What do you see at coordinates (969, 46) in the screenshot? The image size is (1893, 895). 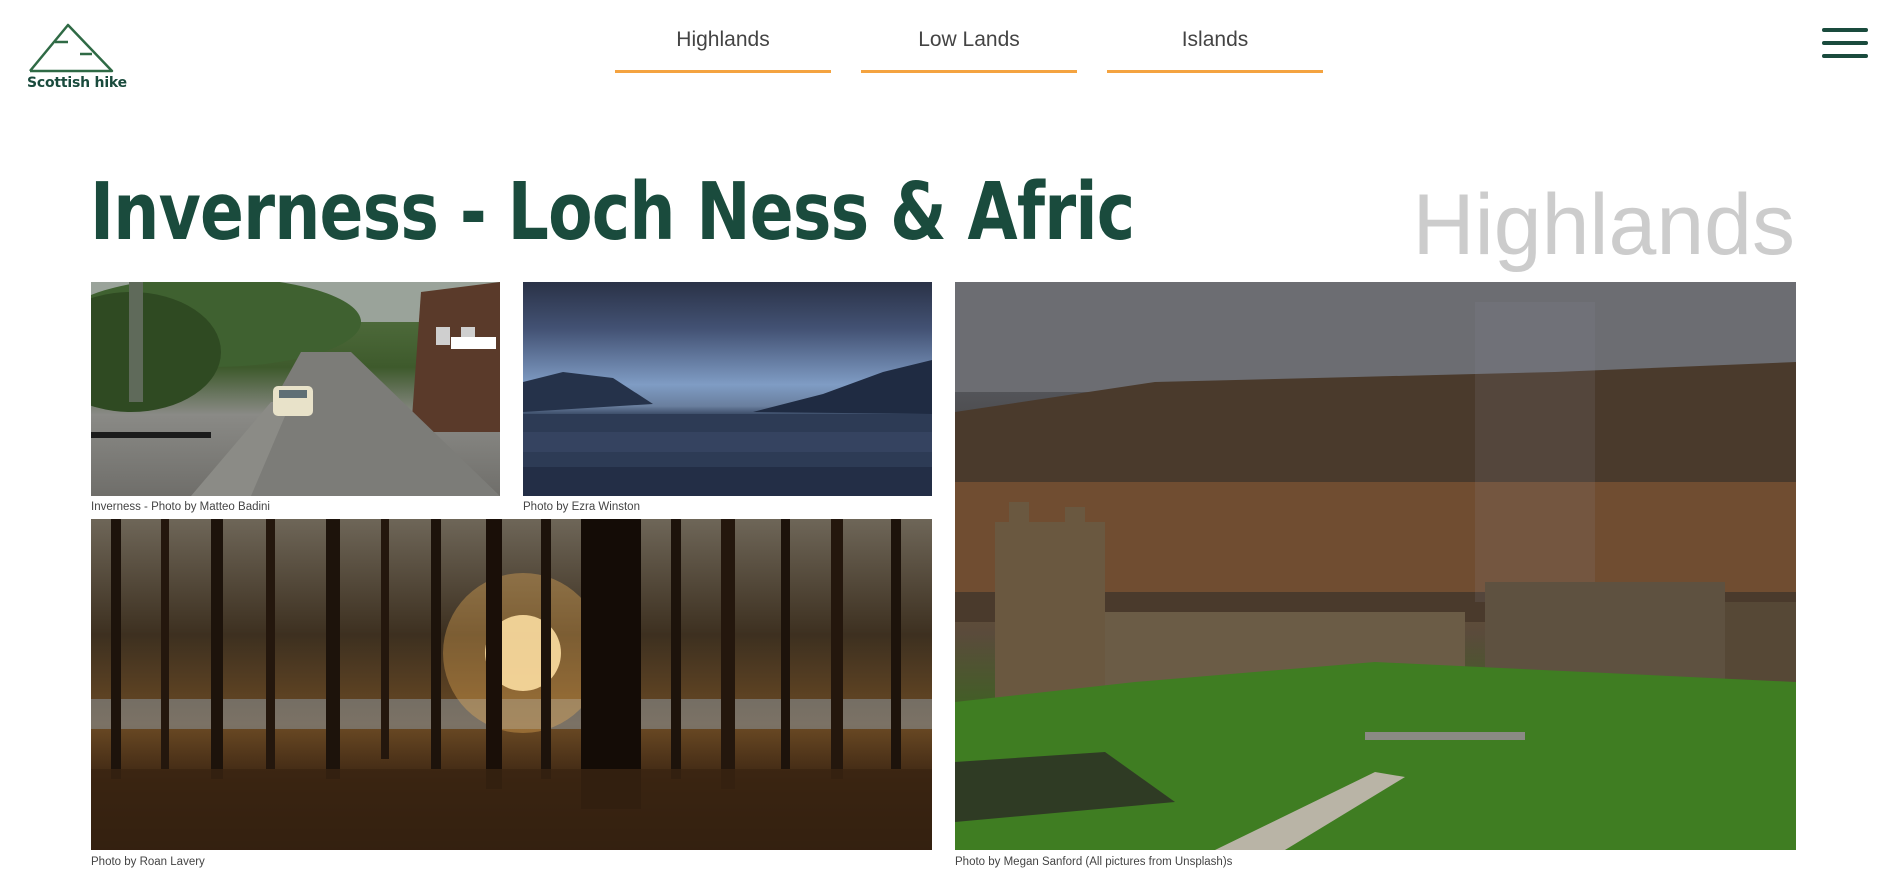 I see `nav-link-low-lands: Low Lands` at bounding box center [969, 46].